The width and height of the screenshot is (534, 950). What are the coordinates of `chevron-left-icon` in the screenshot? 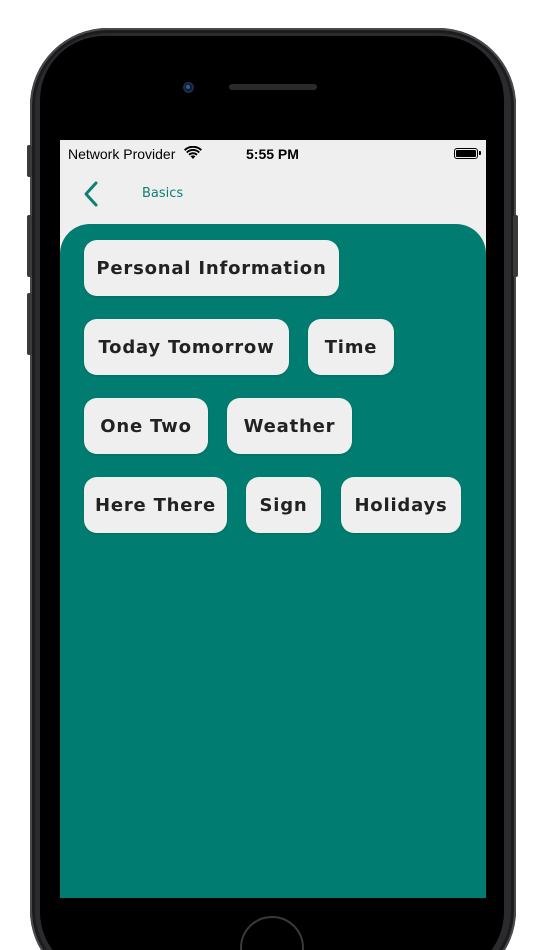 It's located at (91, 194).